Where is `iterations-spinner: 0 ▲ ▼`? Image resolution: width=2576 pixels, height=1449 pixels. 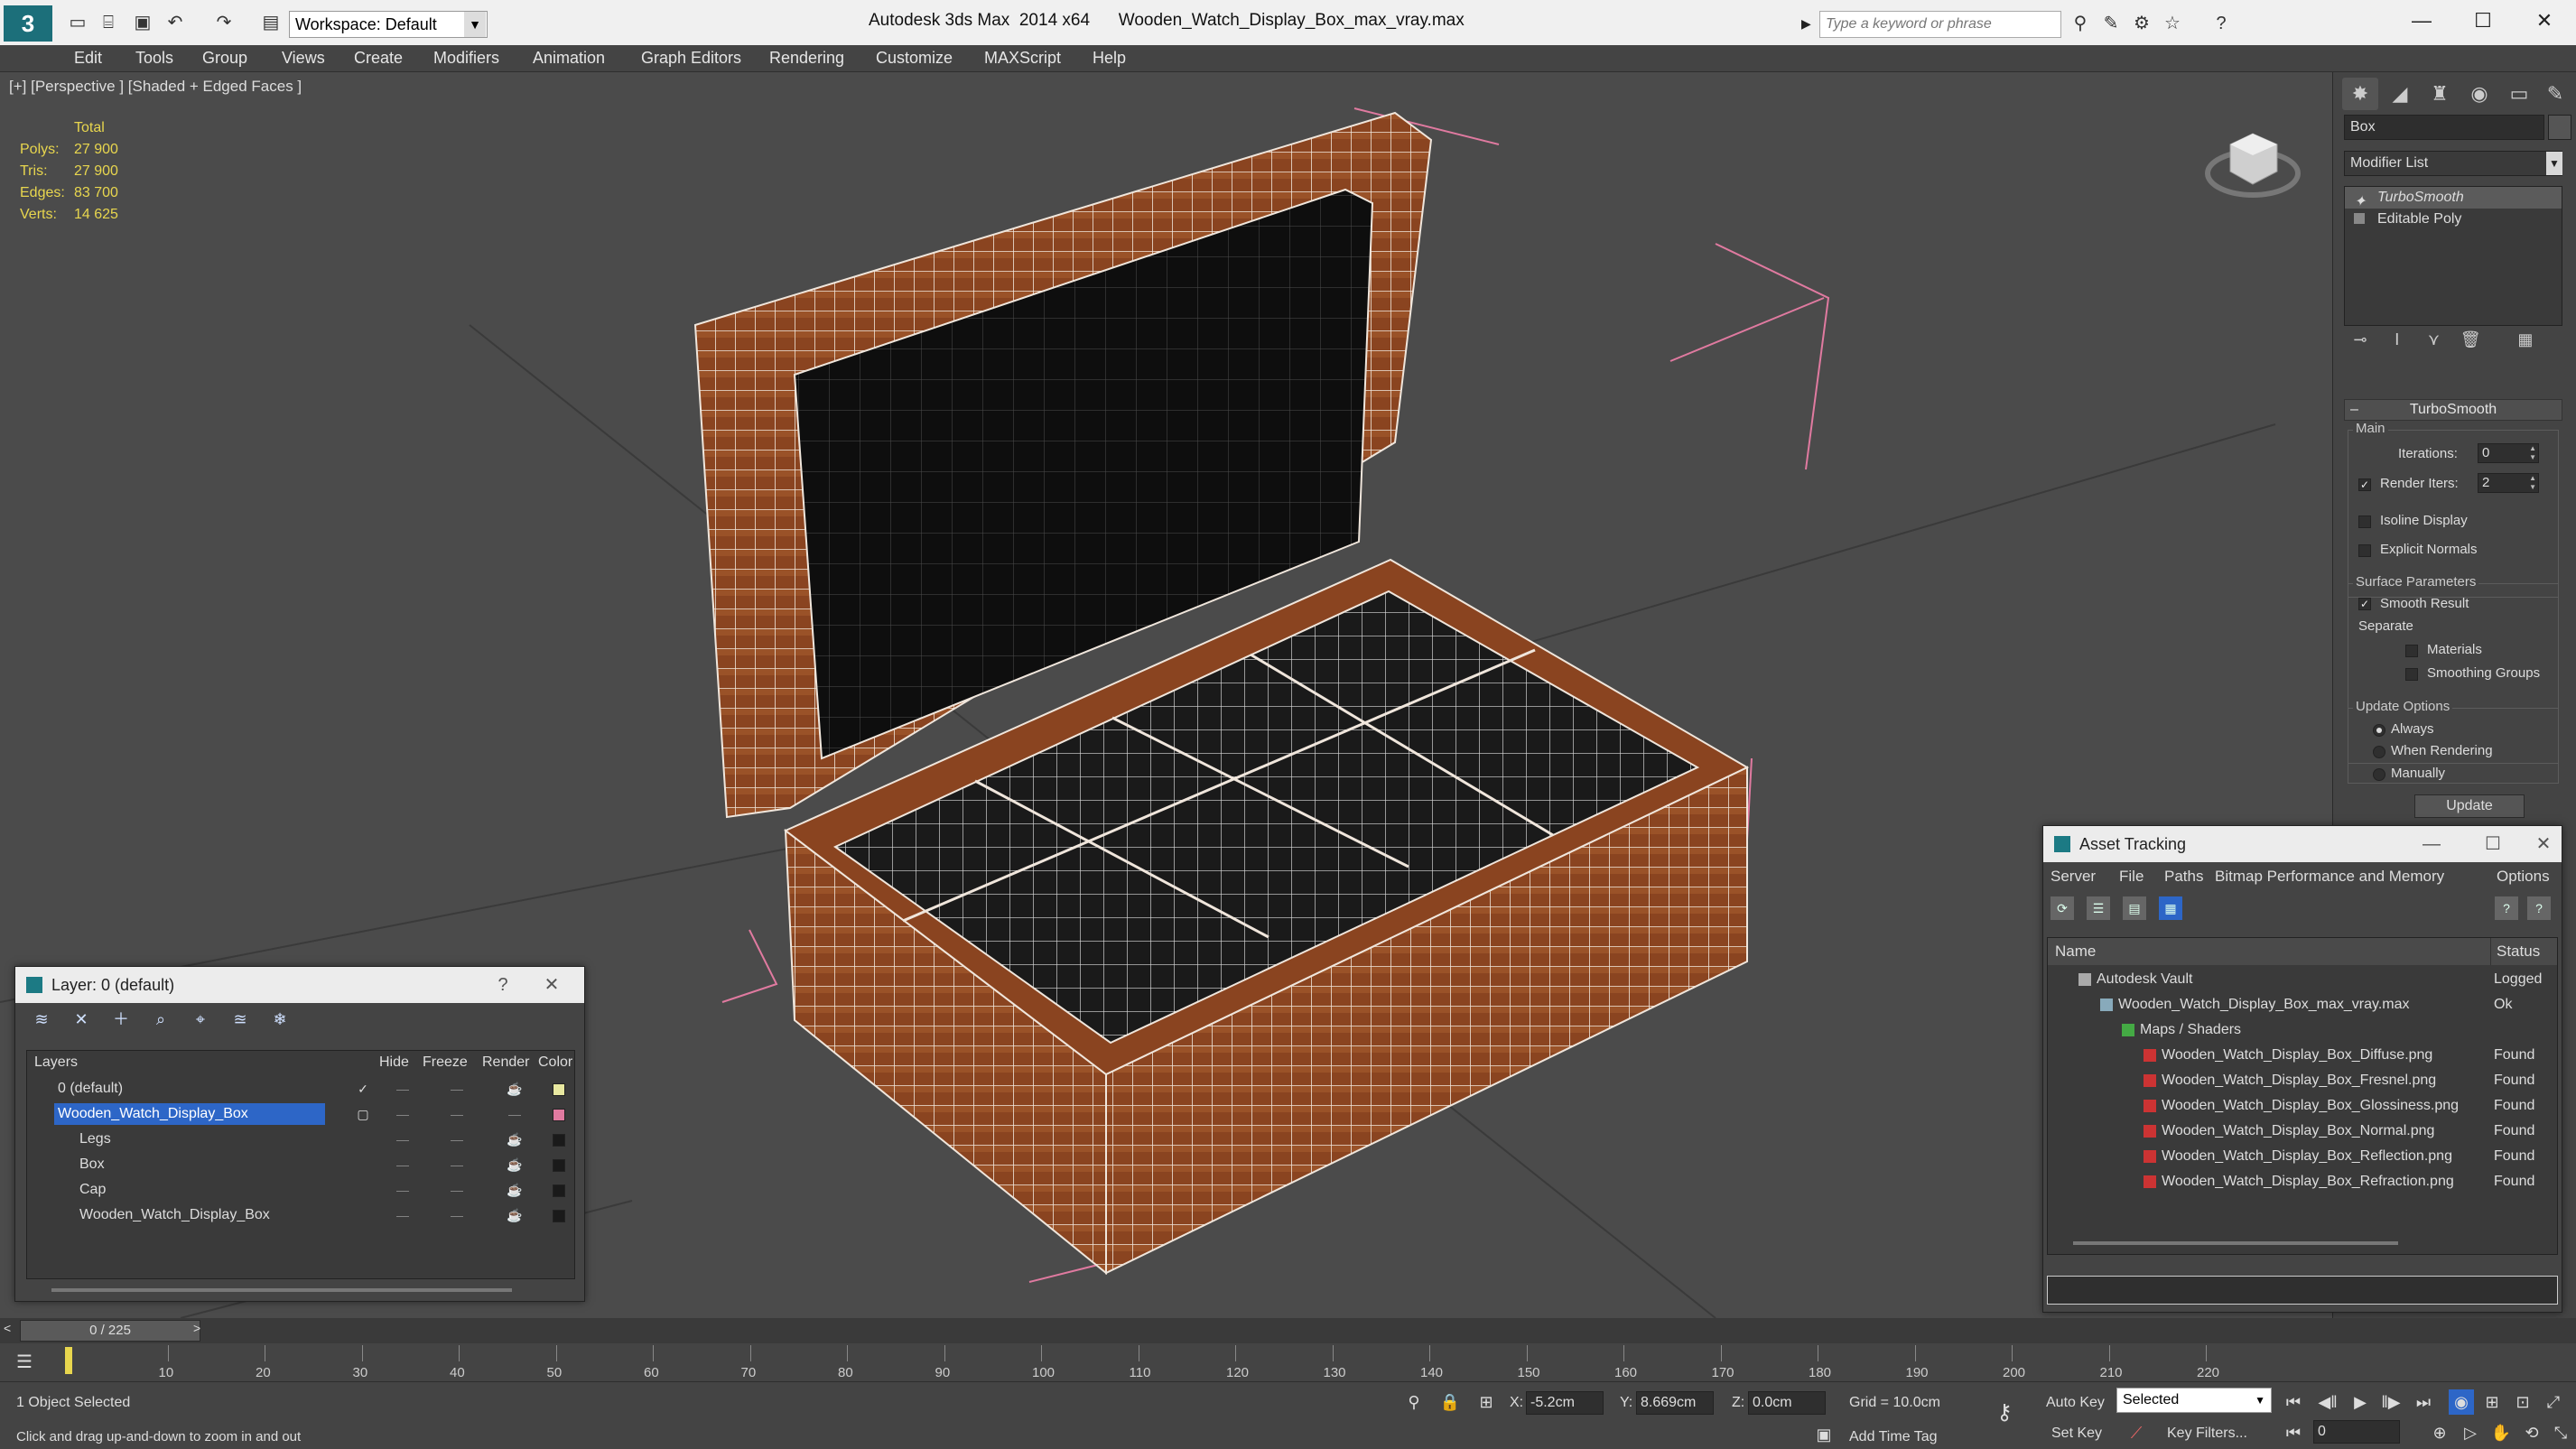
iterations-spinner: 0 ▲ ▼ is located at coordinates (2508, 453).